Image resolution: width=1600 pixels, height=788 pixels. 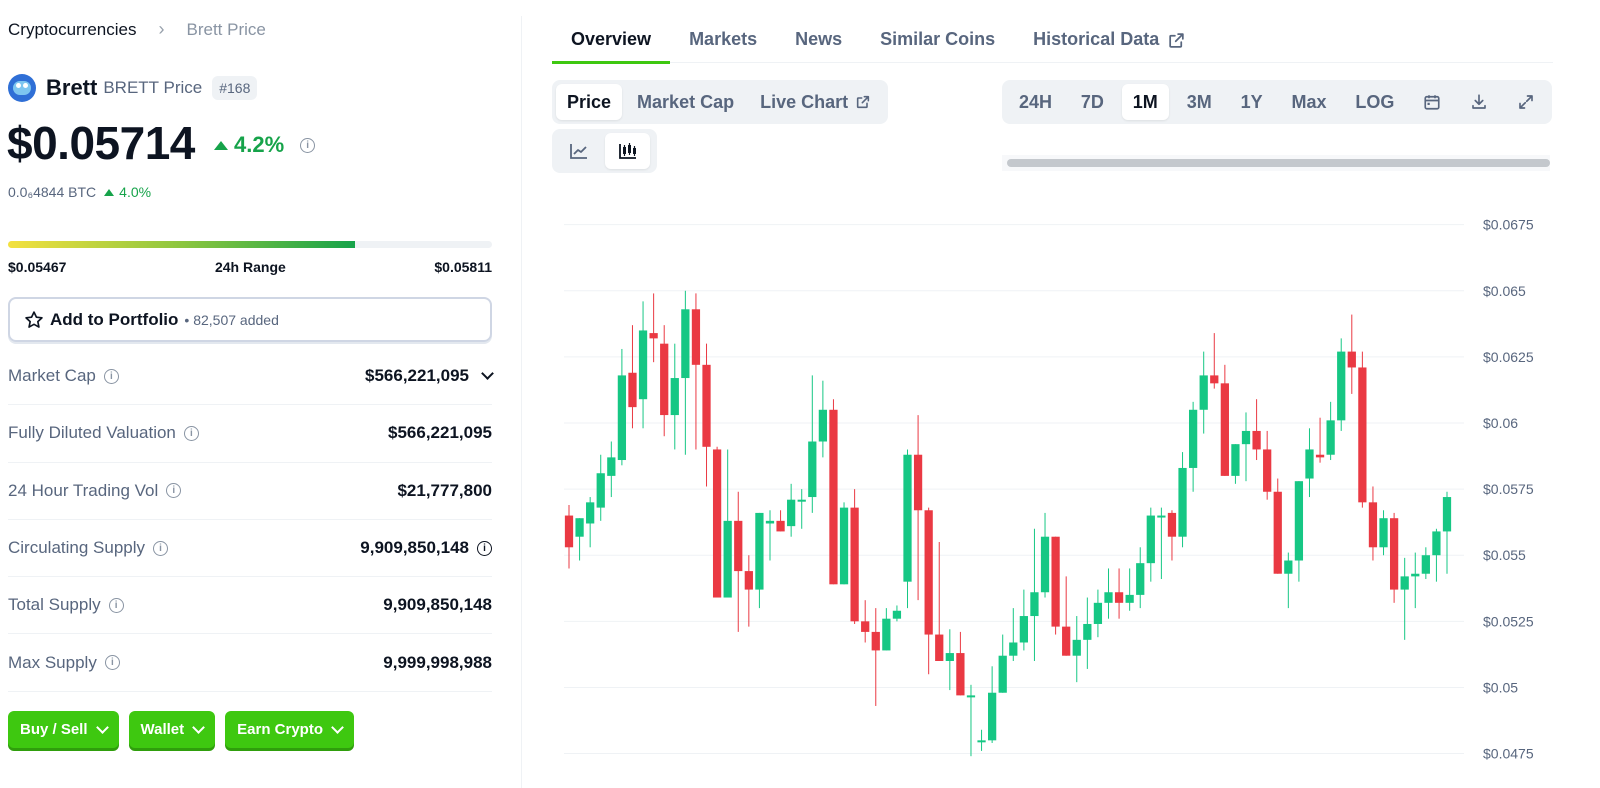 I want to click on range-7d: 7D, so click(x=1092, y=102).